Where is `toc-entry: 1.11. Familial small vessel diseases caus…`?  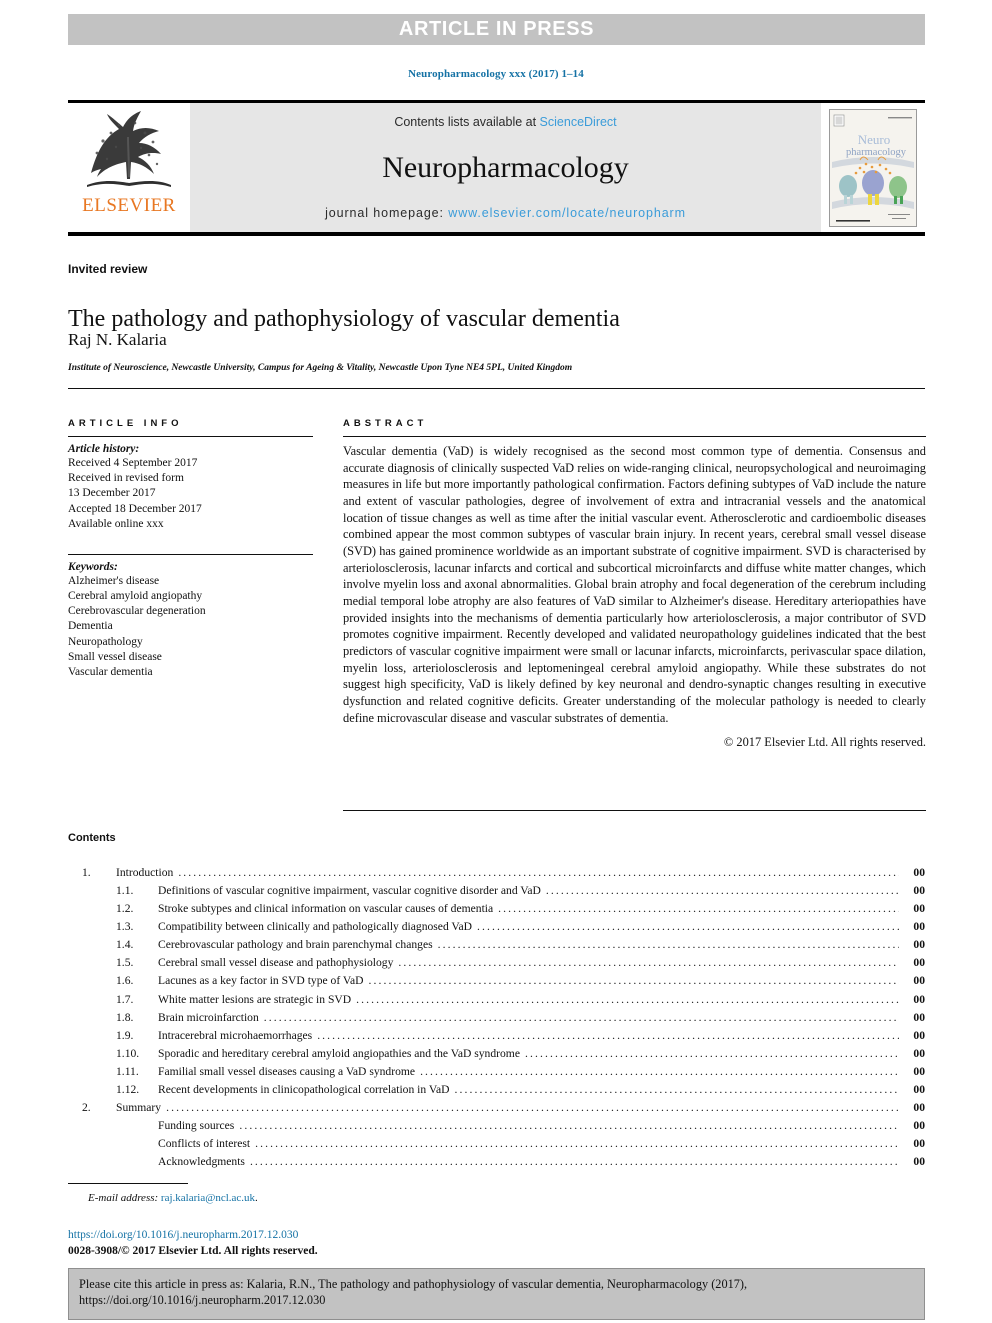 toc-entry: 1.11. Familial small vessel diseases caus… is located at coordinates (496, 1072).